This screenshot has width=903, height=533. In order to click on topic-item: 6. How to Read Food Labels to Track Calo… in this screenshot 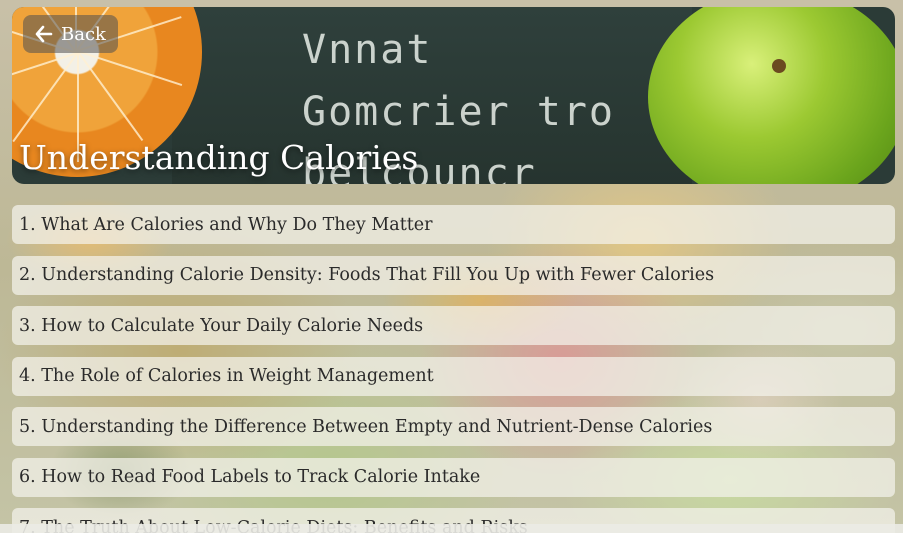, I will do `click(453, 477)`.